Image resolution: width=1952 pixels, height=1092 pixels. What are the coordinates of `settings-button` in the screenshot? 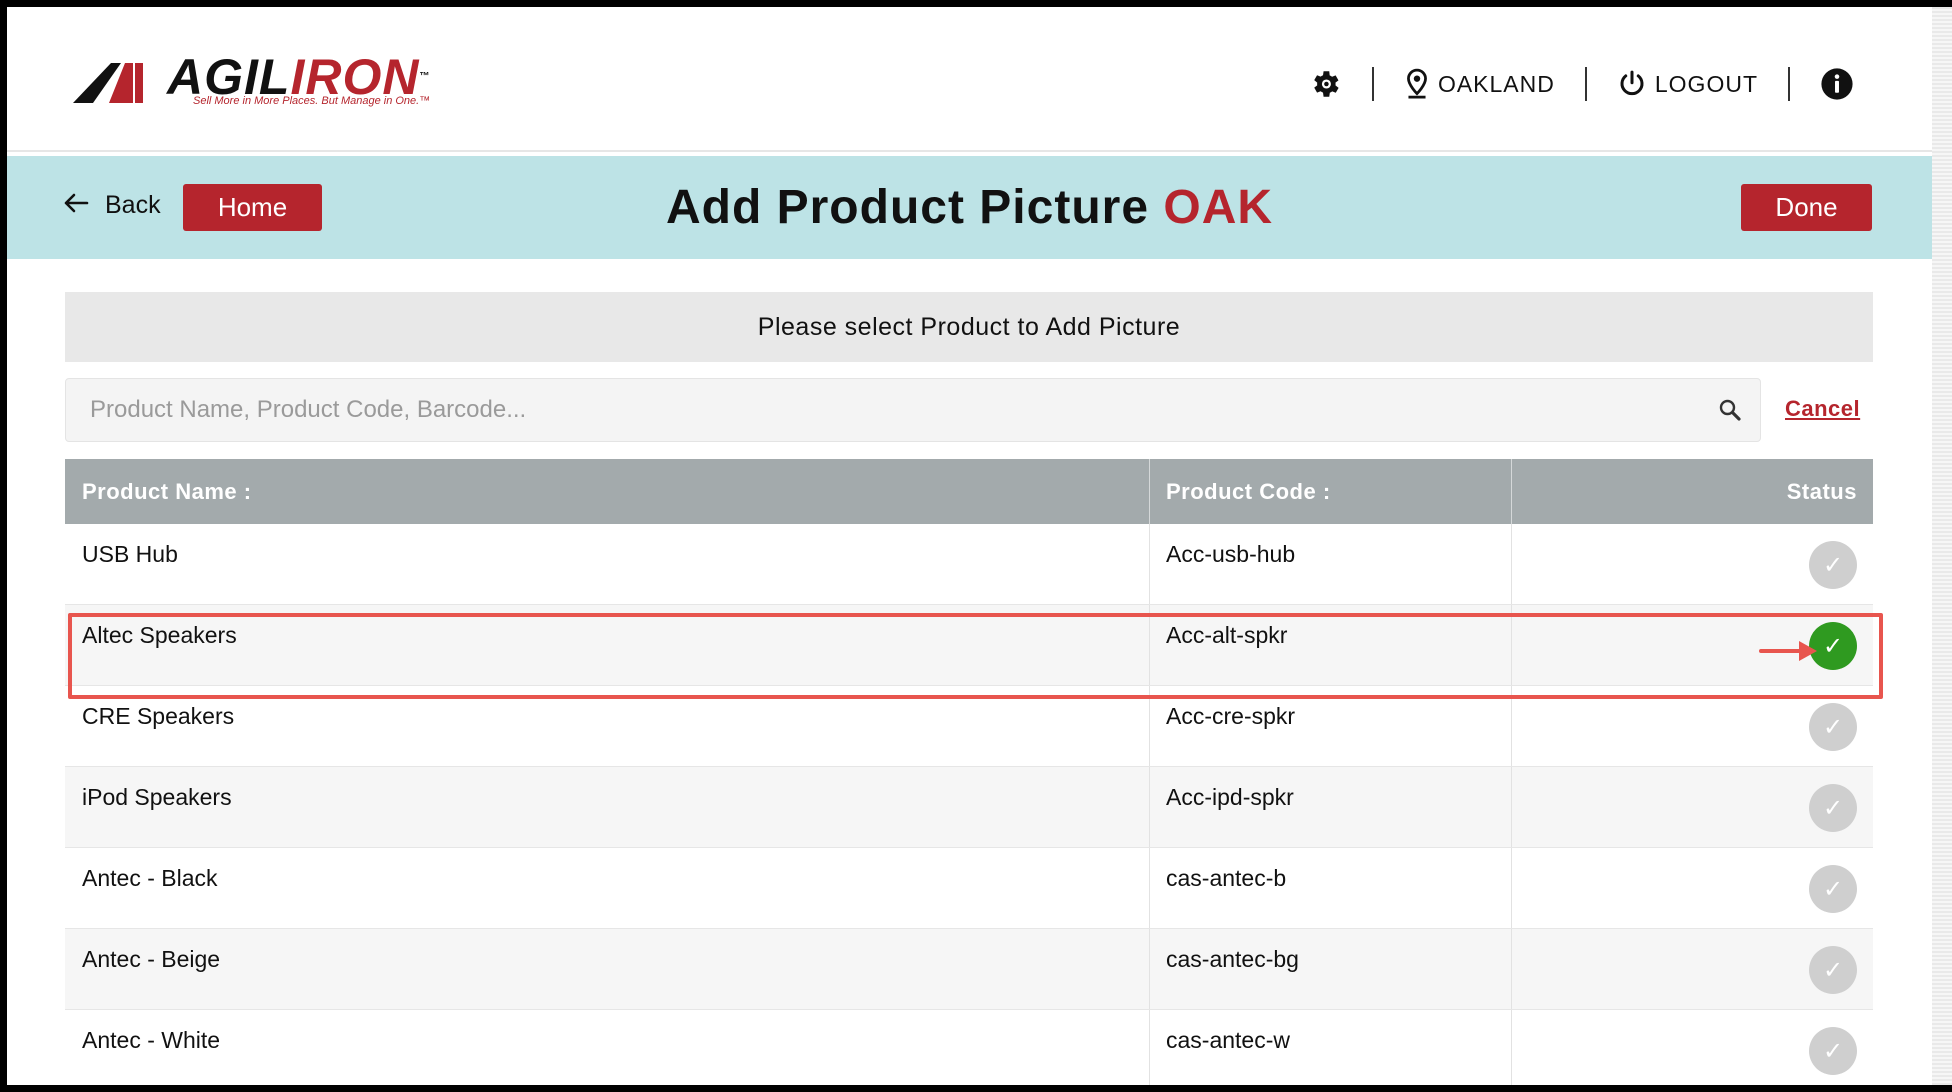 It's located at (1325, 84).